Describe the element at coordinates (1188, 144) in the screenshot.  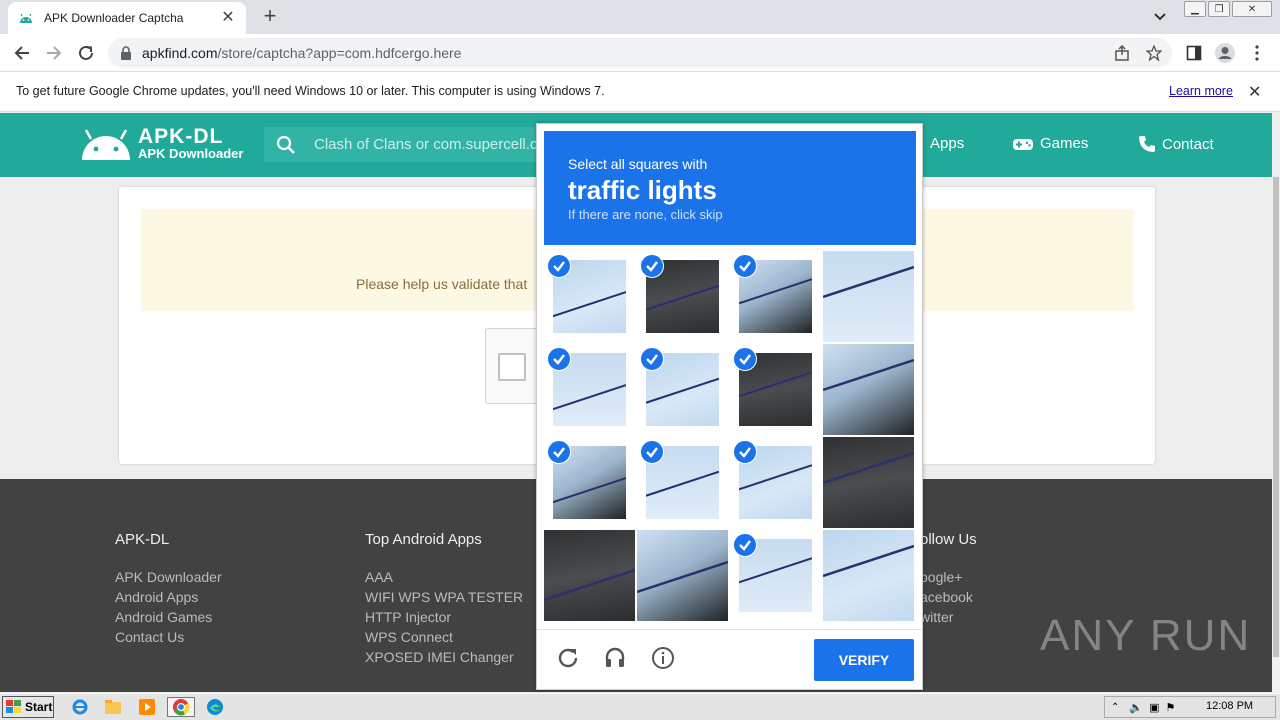
I see `nav-contact-label: Contact` at that location.